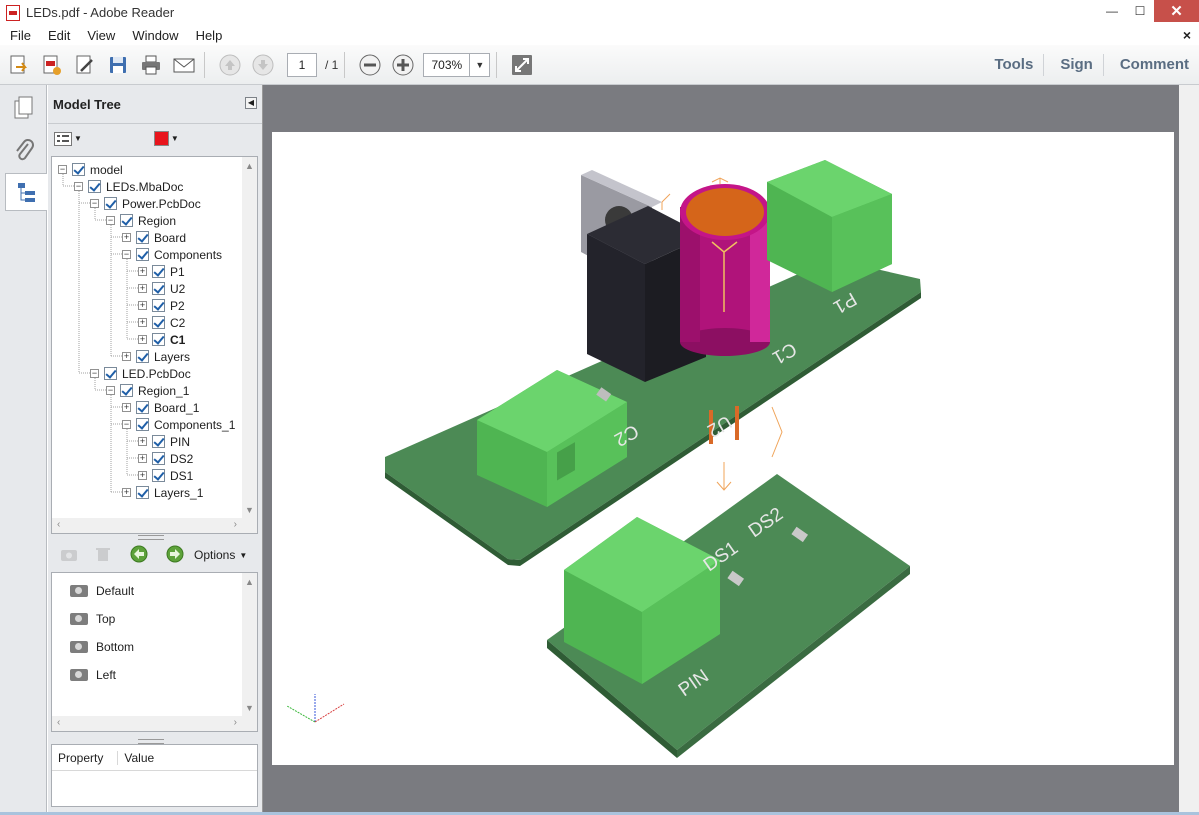  Describe the element at coordinates (92, 619) in the screenshot. I see `view-item-top: Top` at that location.